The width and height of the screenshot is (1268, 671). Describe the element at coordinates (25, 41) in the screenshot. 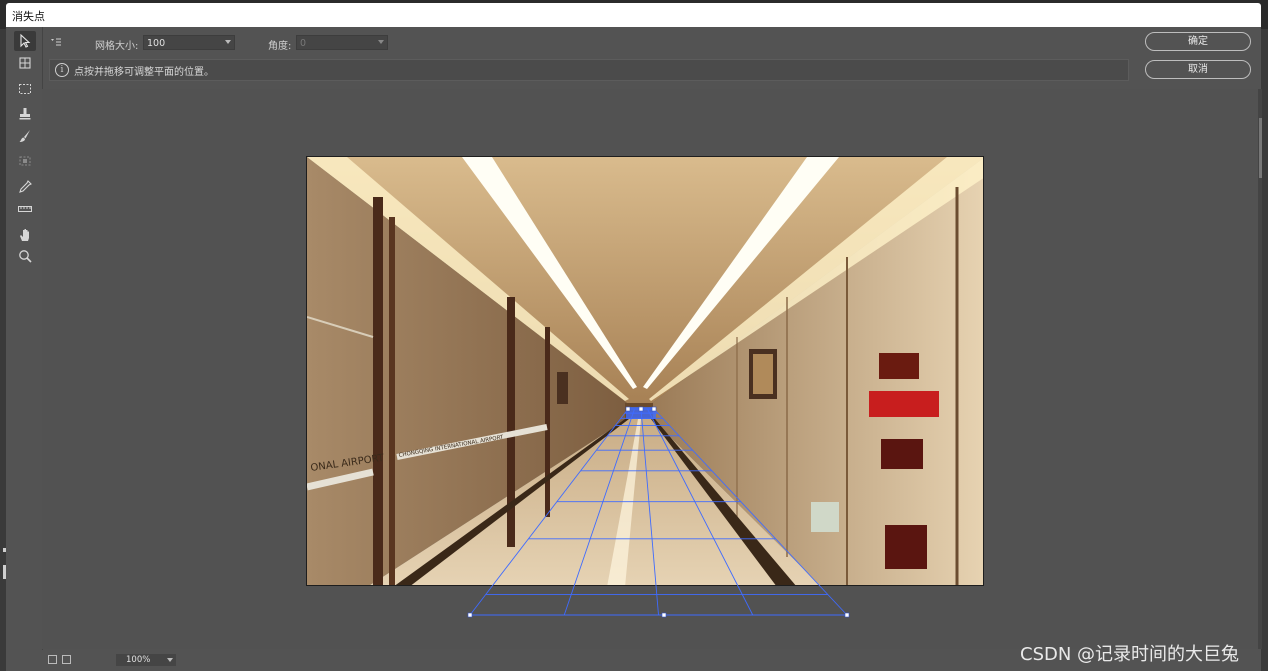

I see `select-arrow-icon` at that location.